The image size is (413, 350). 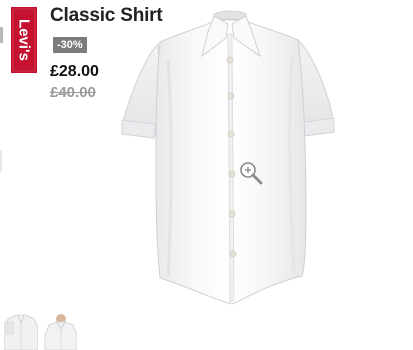 What do you see at coordinates (73, 92) in the screenshot?
I see `original-price: £40.00` at bounding box center [73, 92].